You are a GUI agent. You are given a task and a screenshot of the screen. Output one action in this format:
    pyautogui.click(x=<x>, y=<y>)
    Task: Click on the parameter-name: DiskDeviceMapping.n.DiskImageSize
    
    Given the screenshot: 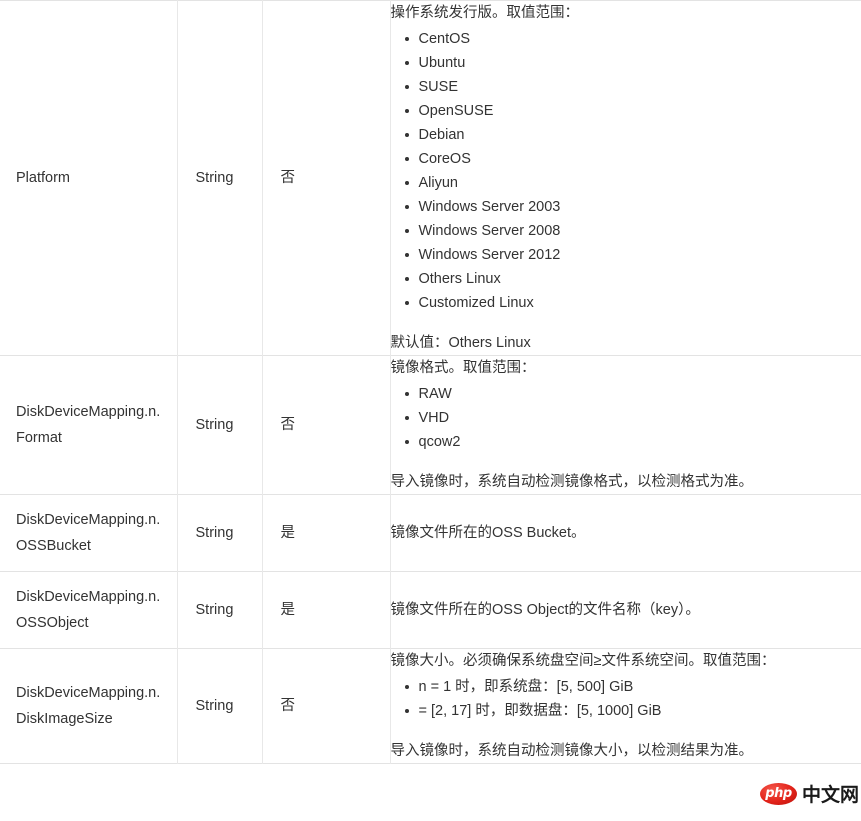 What is the action you would take?
    pyautogui.click(x=88, y=706)
    